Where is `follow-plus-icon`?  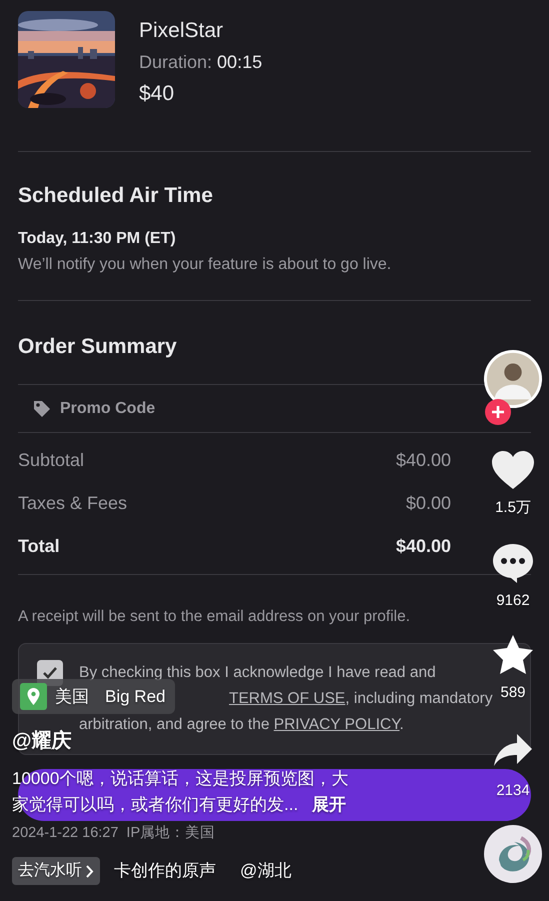
follow-plus-icon is located at coordinates (498, 412).